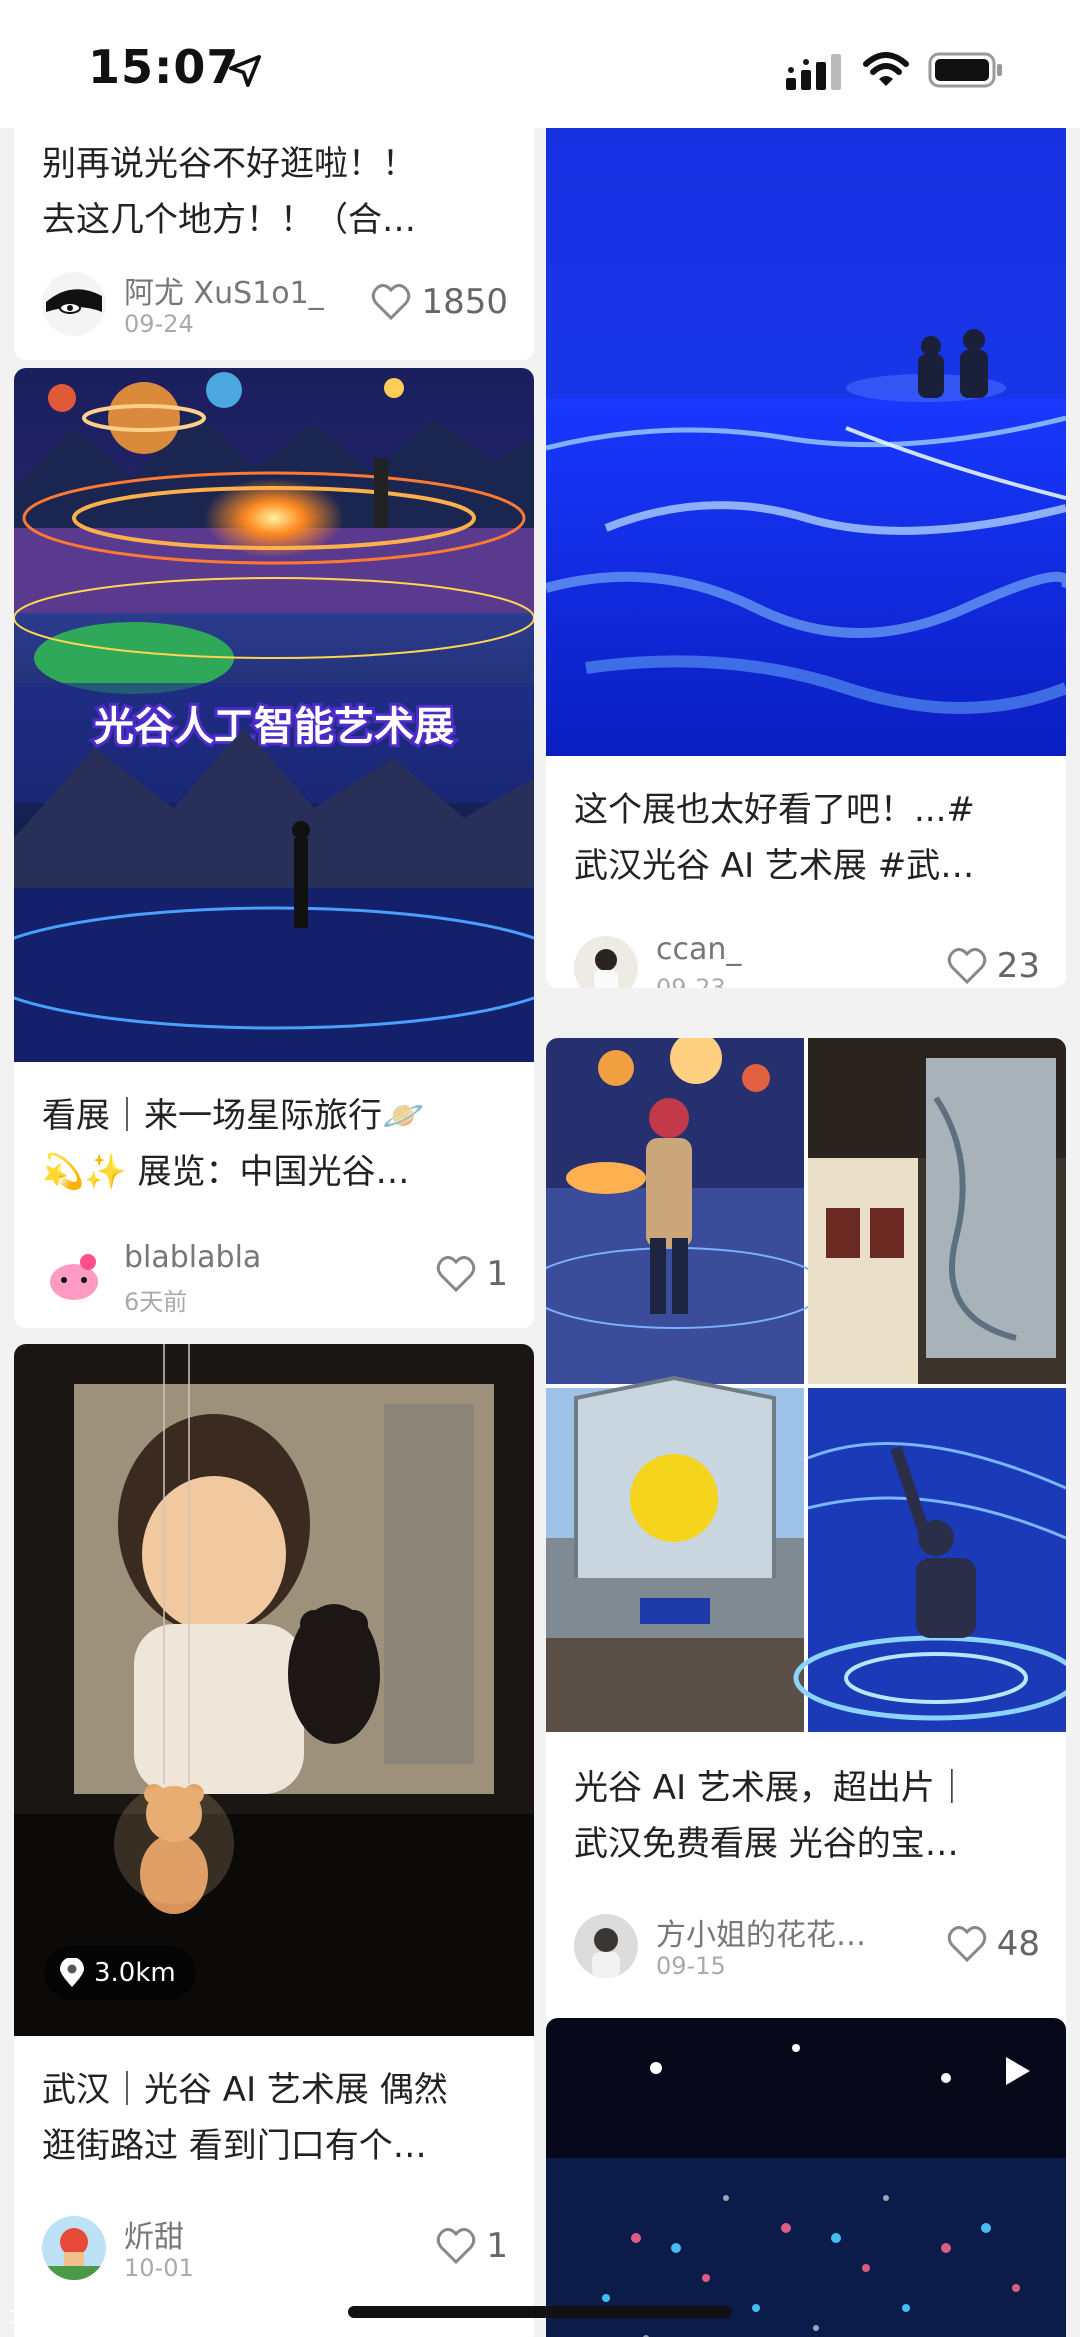 This screenshot has width=1080, height=2337. I want to click on watermark-text: 大众资讯, so click(52, 2316).